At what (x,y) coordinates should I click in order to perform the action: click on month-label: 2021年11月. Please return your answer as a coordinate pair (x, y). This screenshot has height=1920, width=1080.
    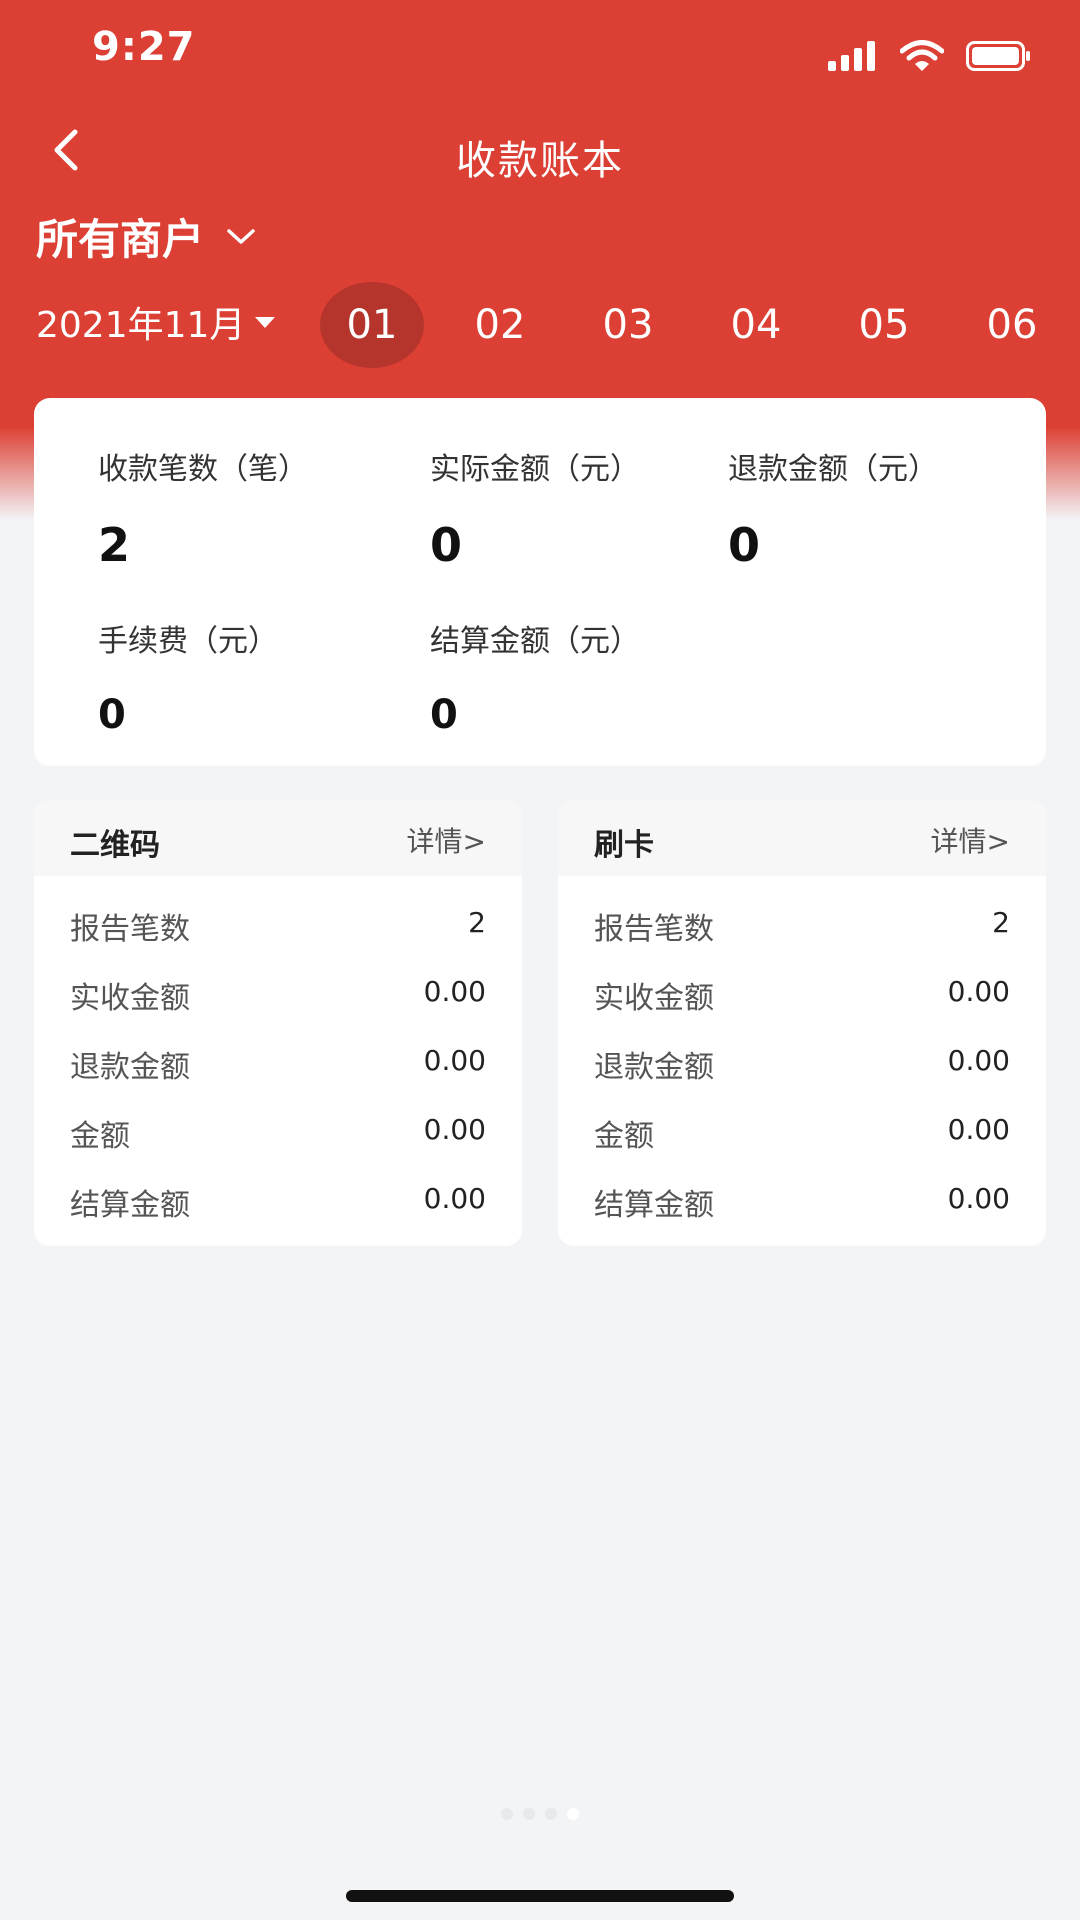
    Looking at the image, I should click on (141, 325).